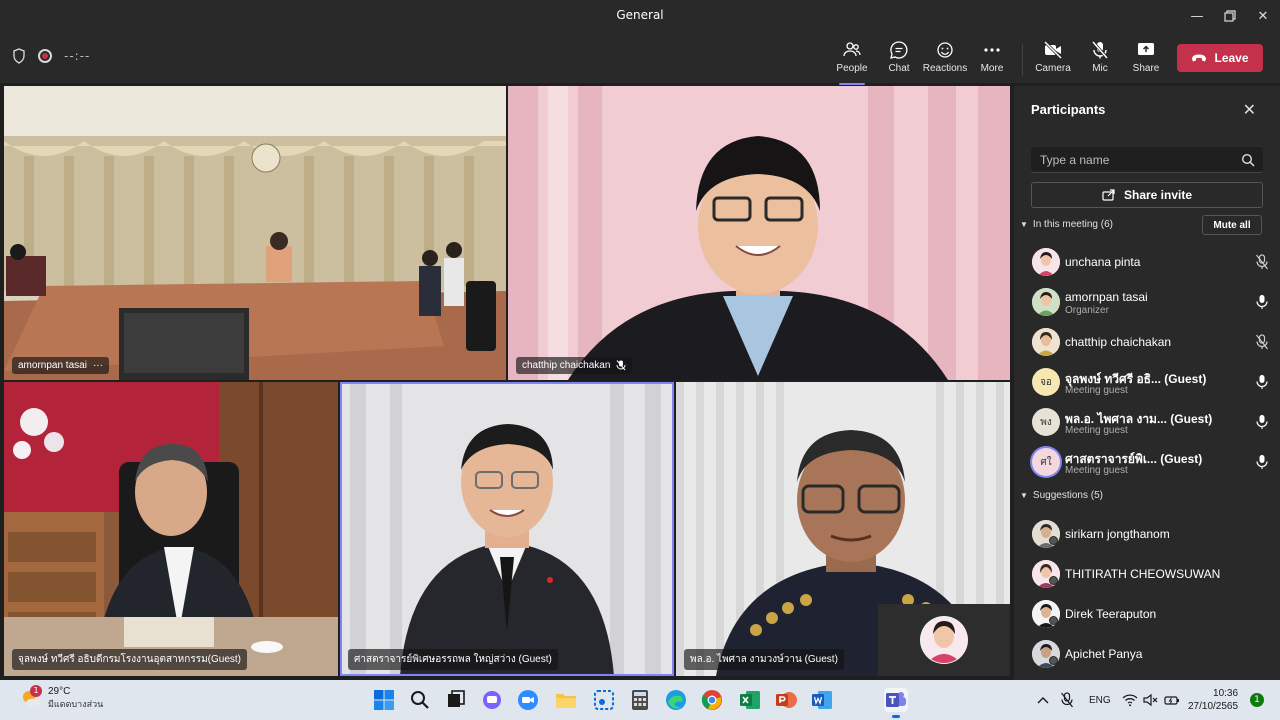 This screenshot has width=1280, height=720. I want to click on video-name-label: พล.อ. ไพศาล งามวงษ์วาน (Guest), so click(764, 659).